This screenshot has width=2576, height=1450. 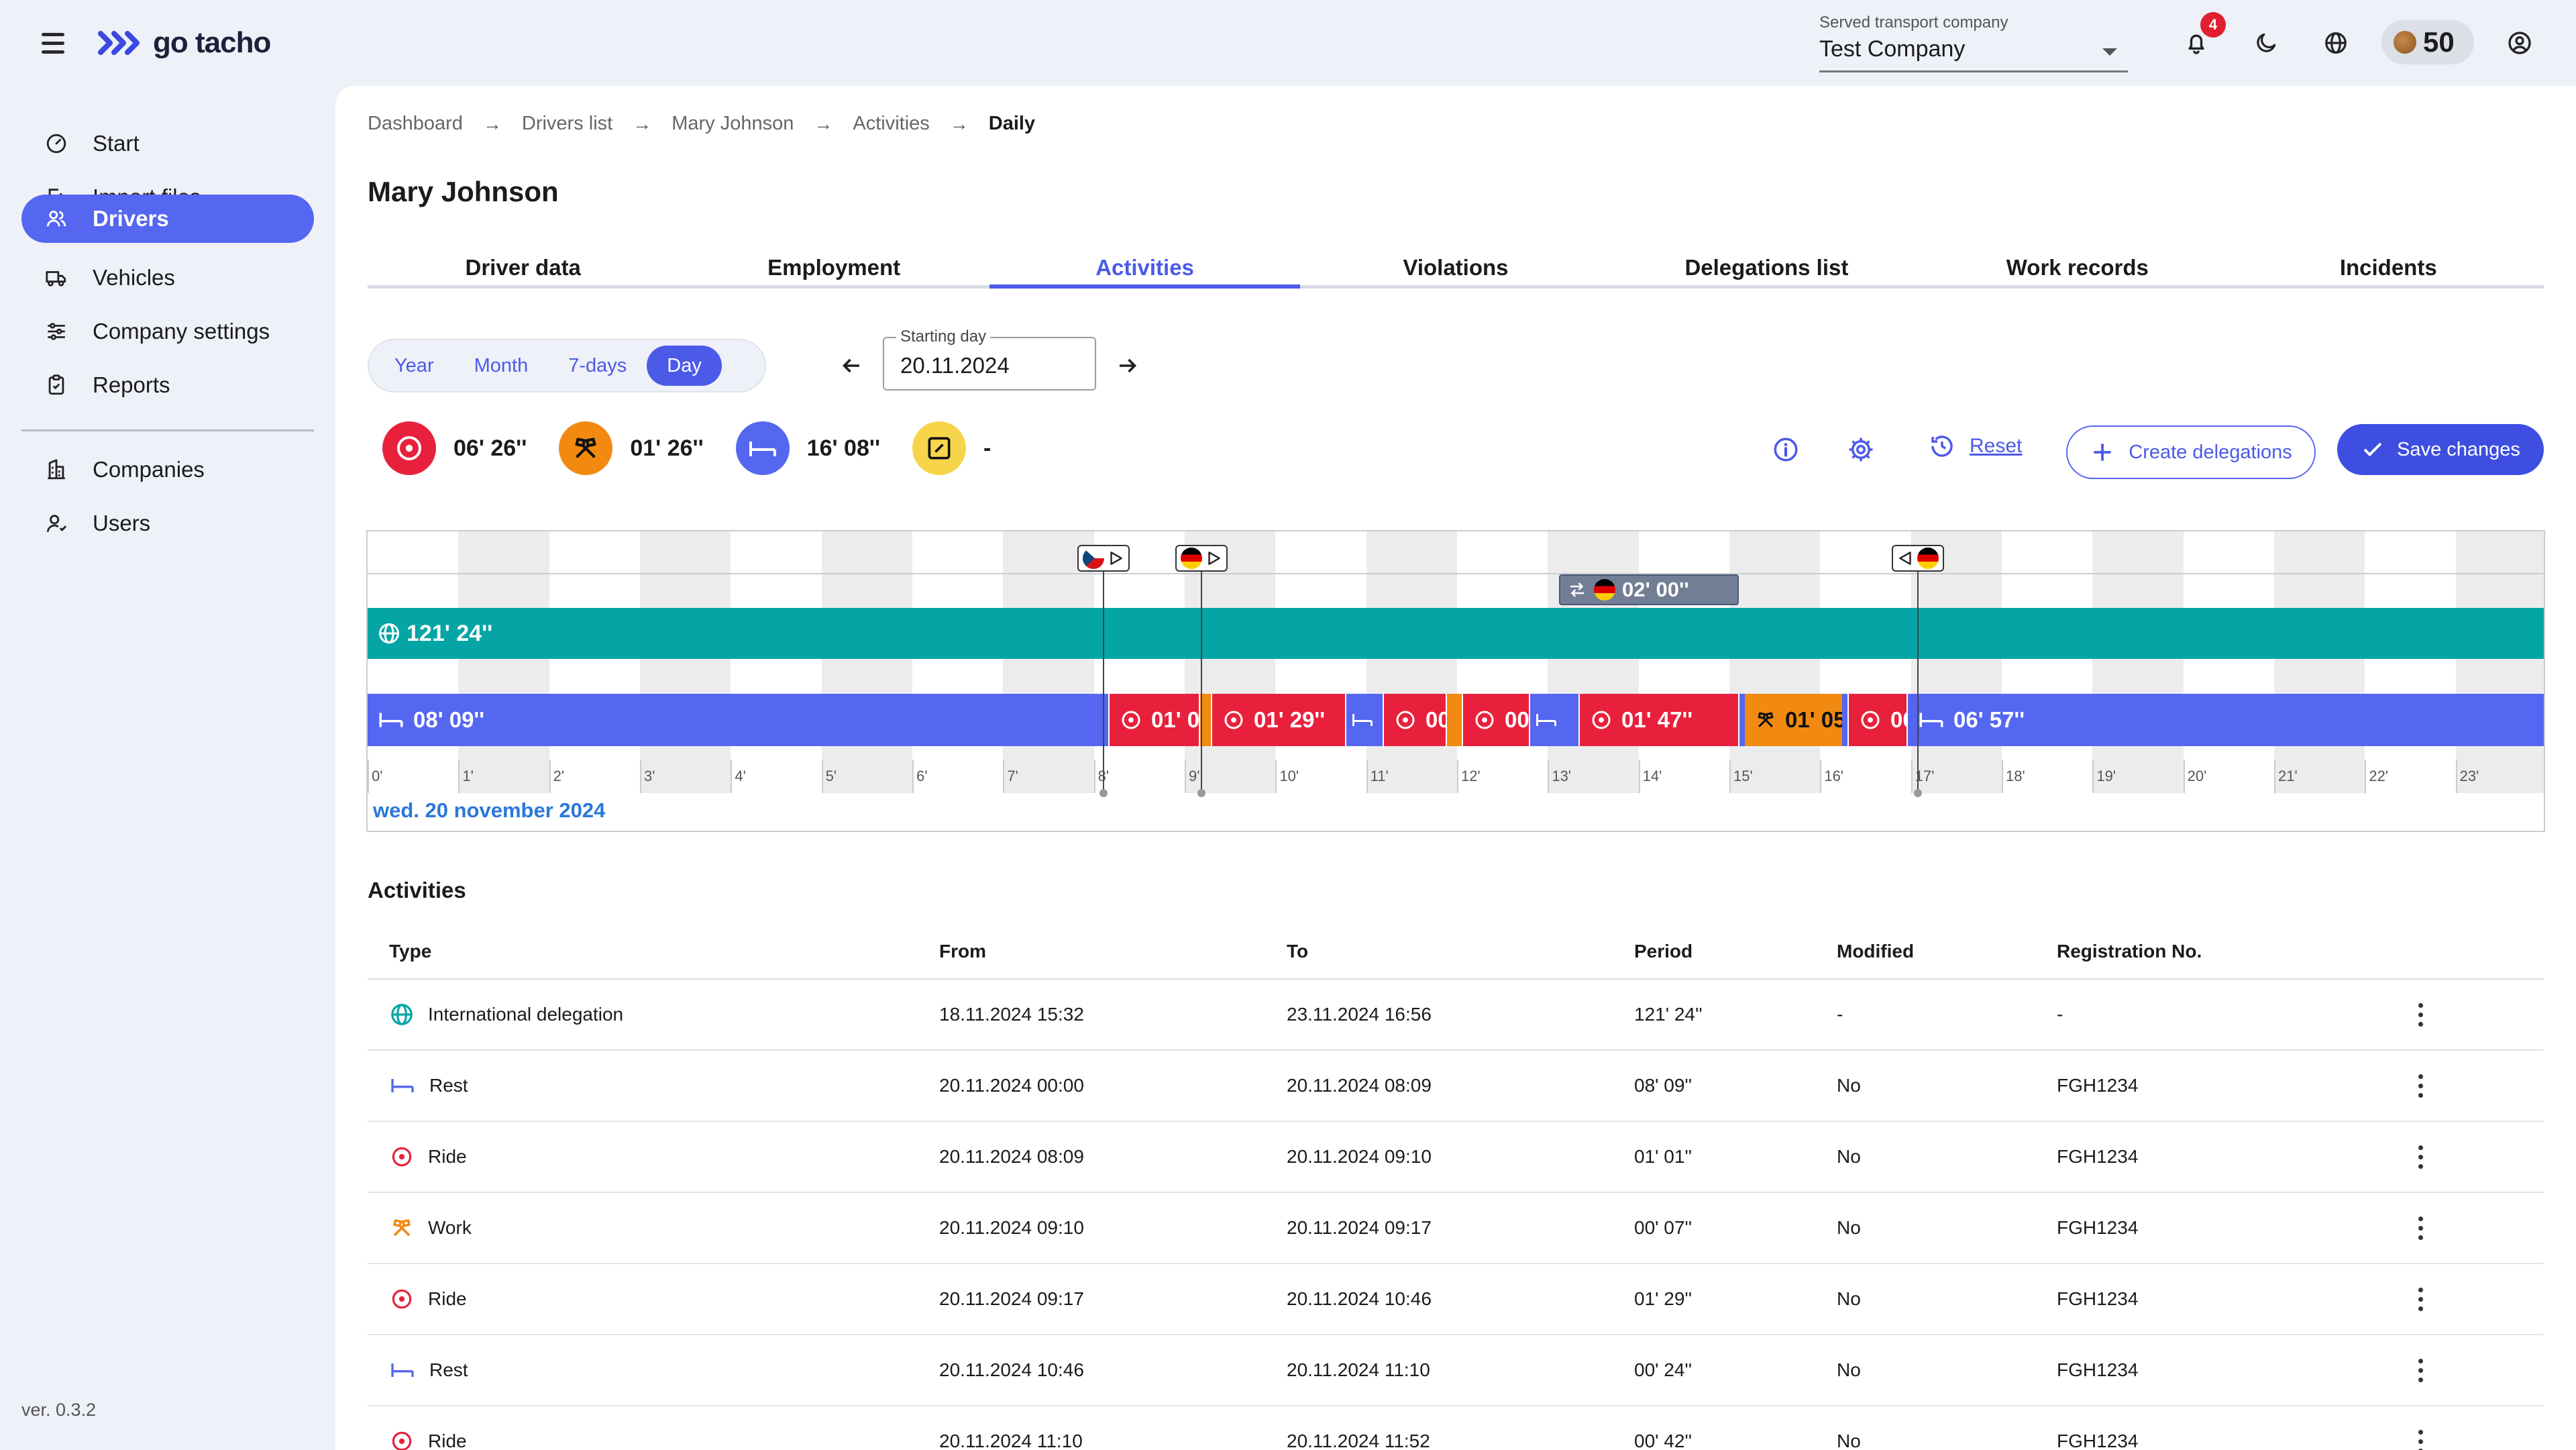 What do you see at coordinates (597, 366) in the screenshot?
I see `period-7days-button: 7-days` at bounding box center [597, 366].